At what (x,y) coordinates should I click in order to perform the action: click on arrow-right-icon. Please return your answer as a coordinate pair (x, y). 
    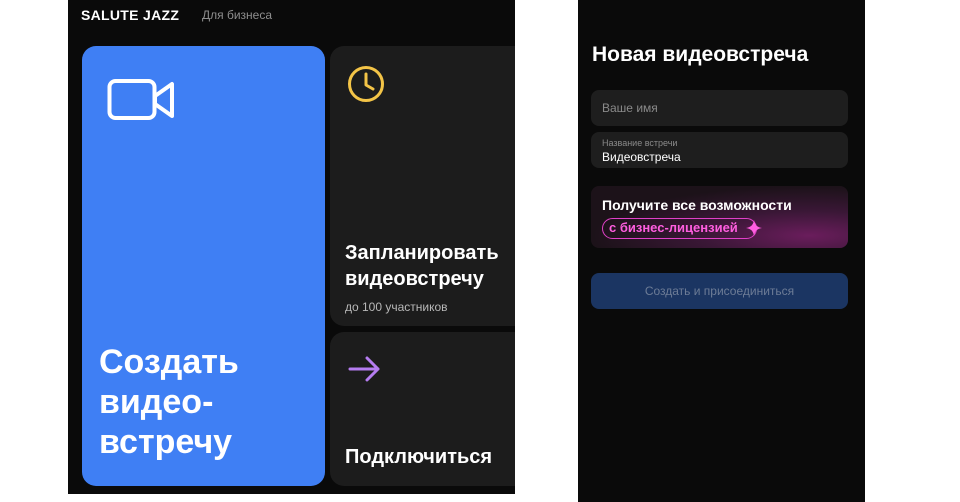
    Looking at the image, I should click on (365, 371).